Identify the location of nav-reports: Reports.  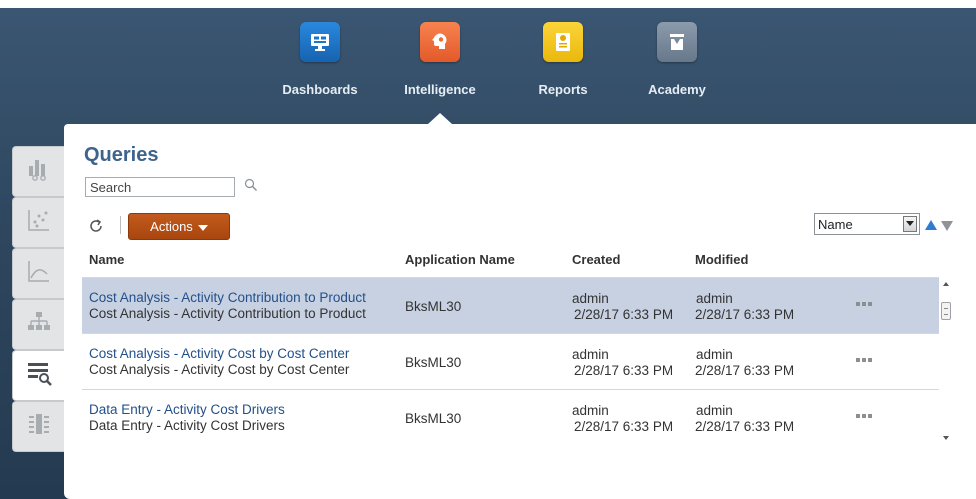
(563, 59).